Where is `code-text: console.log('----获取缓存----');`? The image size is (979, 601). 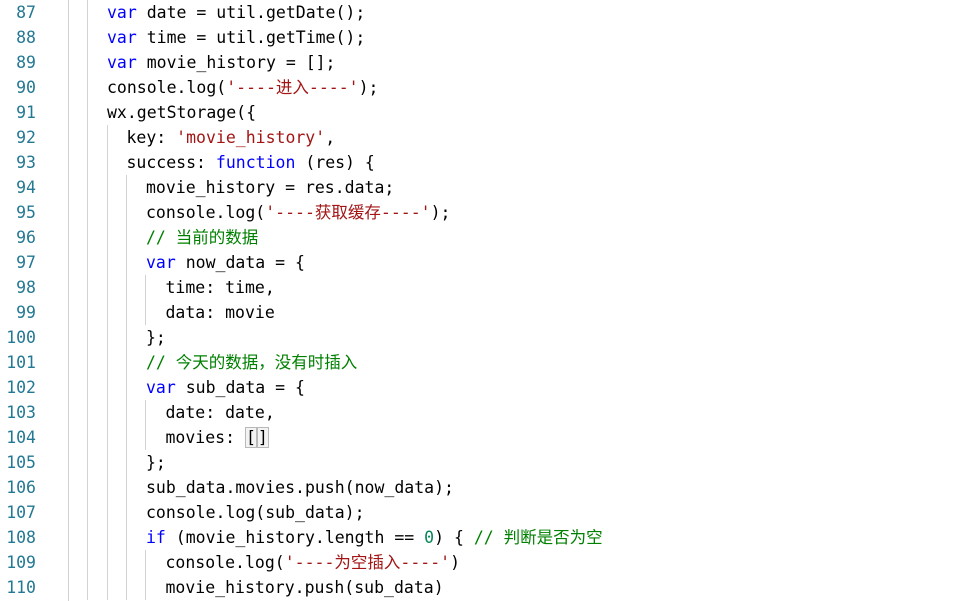 code-text: console.log('----获取缓存----'); is located at coordinates (298, 212).